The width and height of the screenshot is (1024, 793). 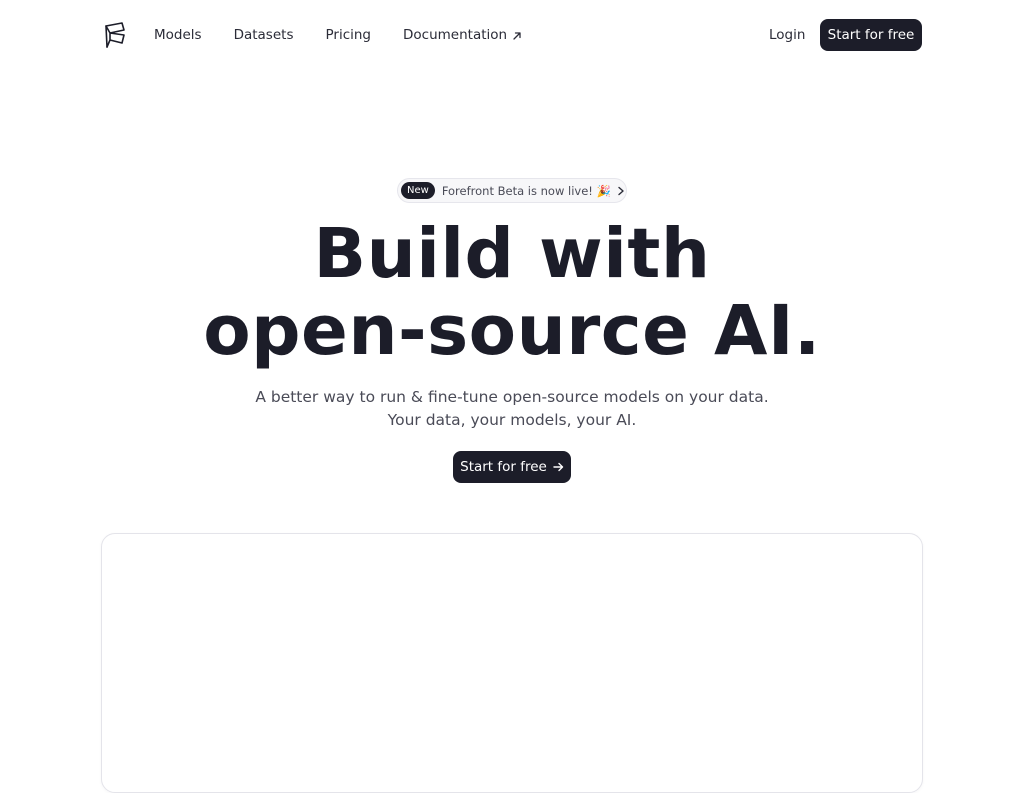 I want to click on announcement-text: Forefront Beta is now live! 🎉, so click(x=526, y=190).